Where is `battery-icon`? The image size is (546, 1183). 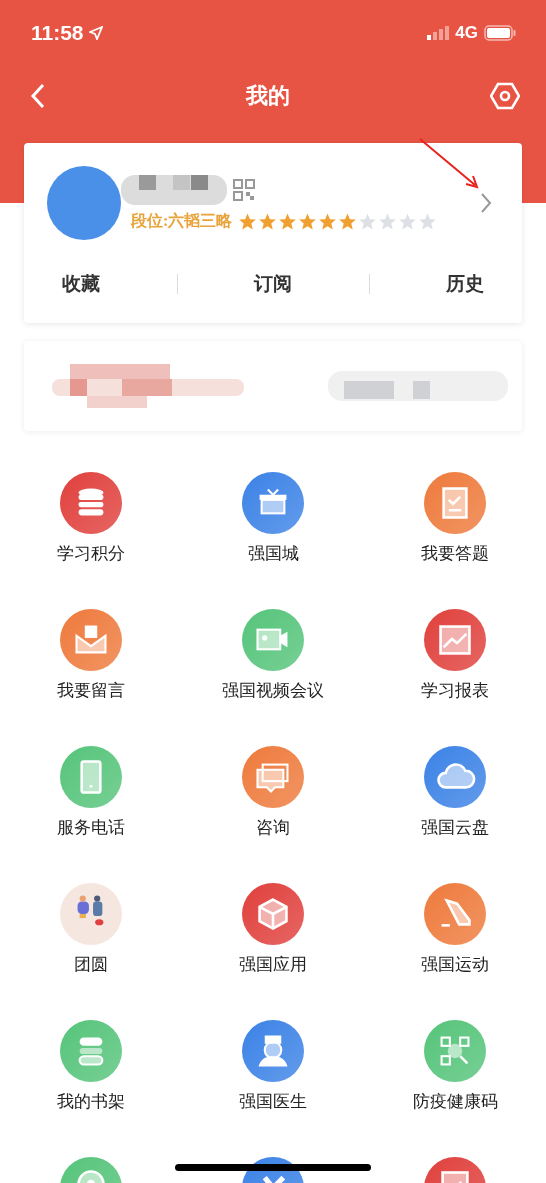 battery-icon is located at coordinates (500, 32).